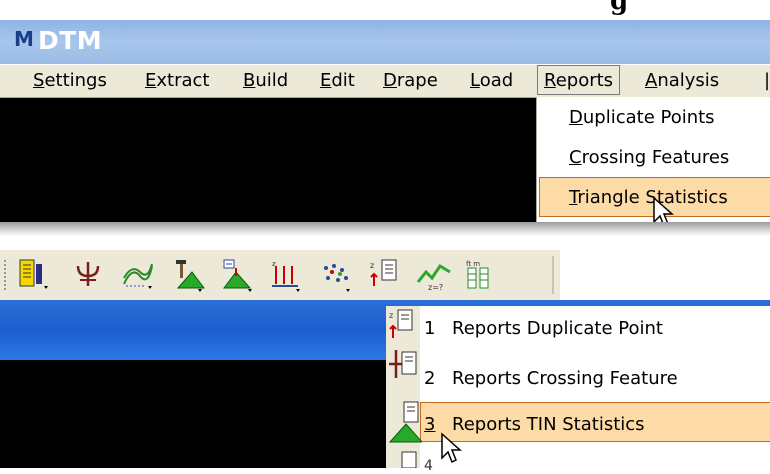 The height and width of the screenshot is (474, 770). What do you see at coordinates (70, 80) in the screenshot?
I see `menu-settings: Settings` at bounding box center [70, 80].